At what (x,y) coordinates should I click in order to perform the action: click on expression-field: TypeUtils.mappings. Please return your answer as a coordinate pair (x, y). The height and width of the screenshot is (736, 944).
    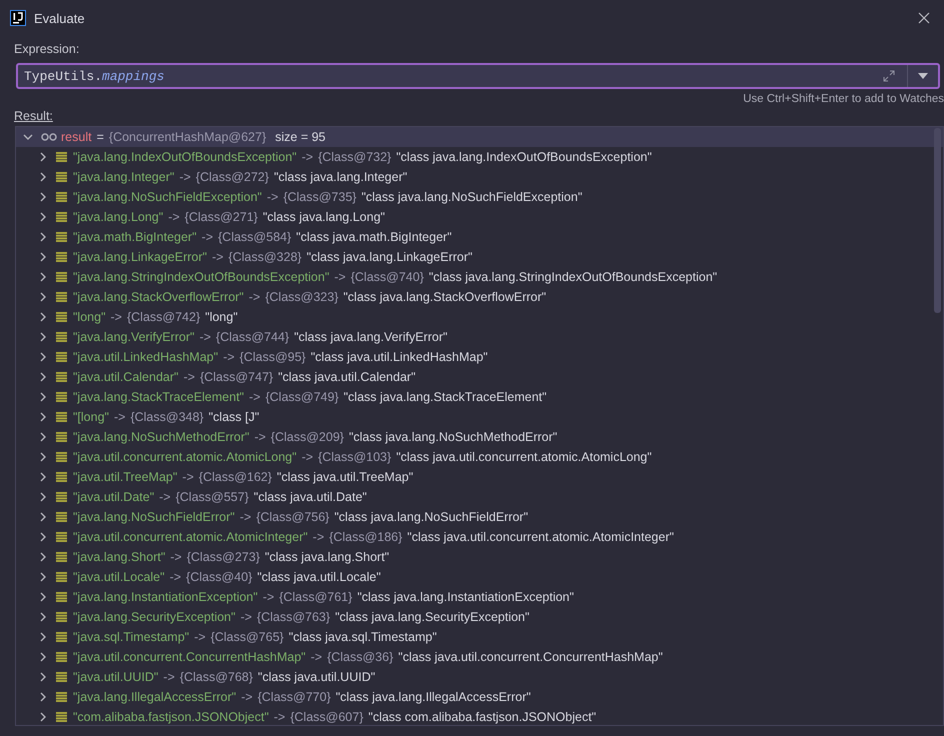
    Looking at the image, I should click on (478, 76).